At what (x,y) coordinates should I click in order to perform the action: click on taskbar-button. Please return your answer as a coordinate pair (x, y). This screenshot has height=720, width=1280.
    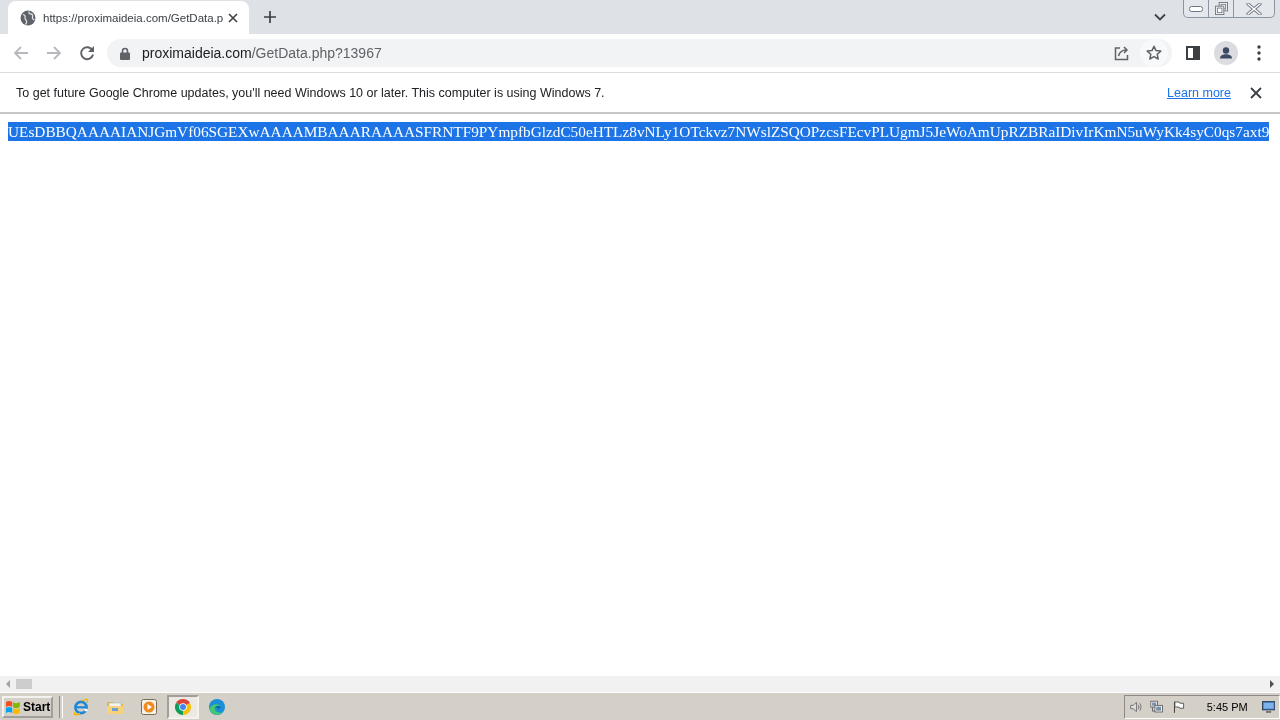
    Looking at the image, I should click on (183, 706).